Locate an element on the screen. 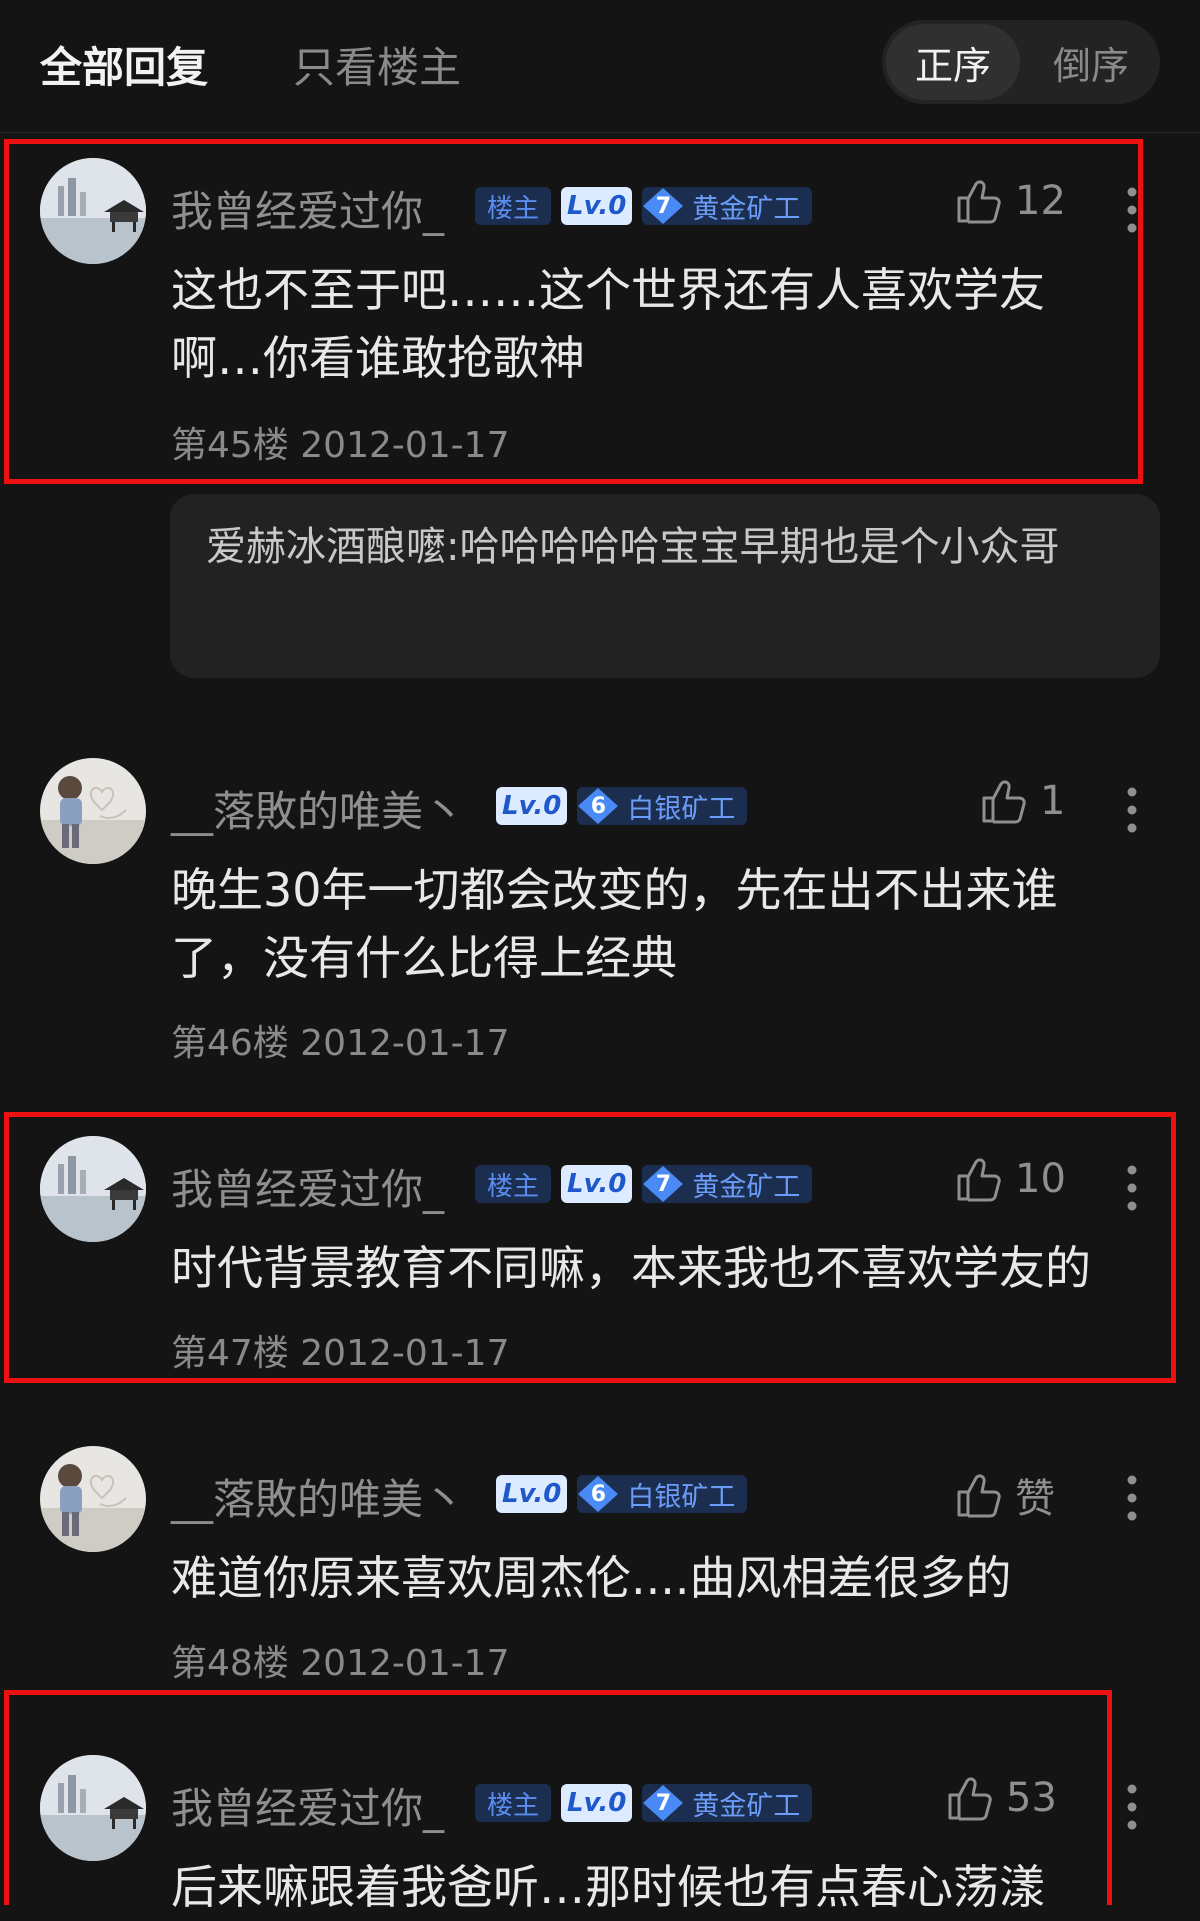 This screenshot has width=1200, height=1921. sub-reply-box: 爱赫冰酒酿嚒:哈哈哈哈哈宝宝早期也是个小众哥 is located at coordinates (665, 586).